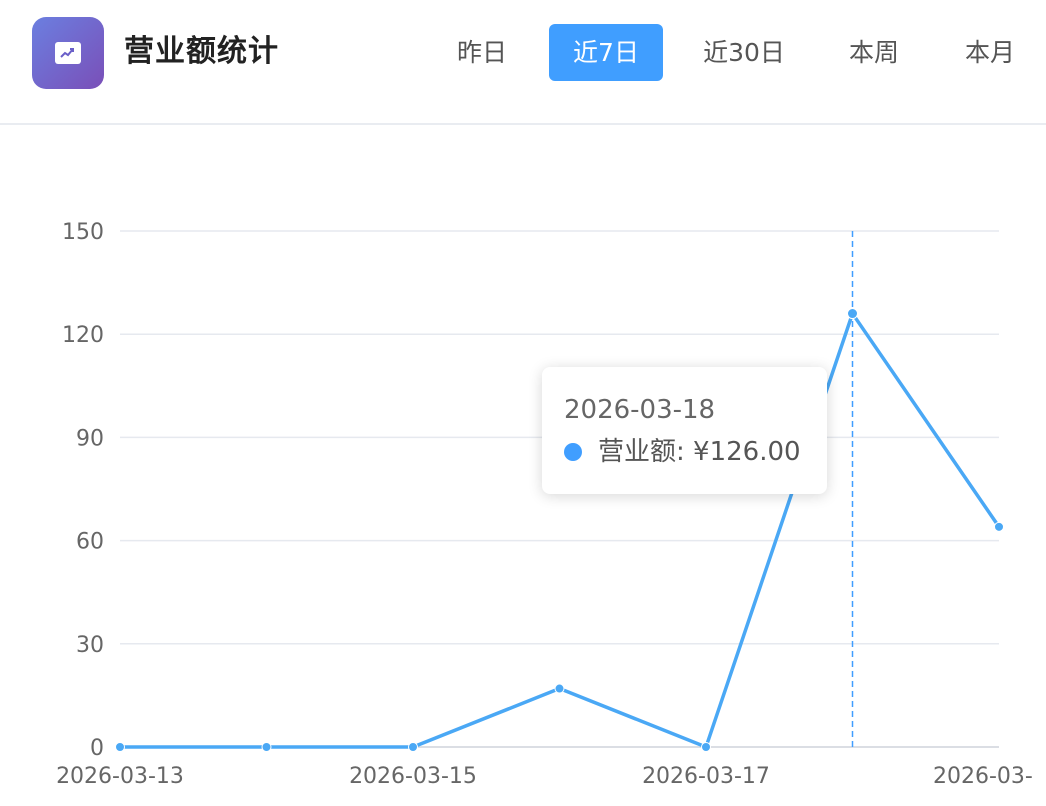 This screenshot has width=1046, height=806. I want to click on tooltip-series-name: 营业额, so click(637, 452).